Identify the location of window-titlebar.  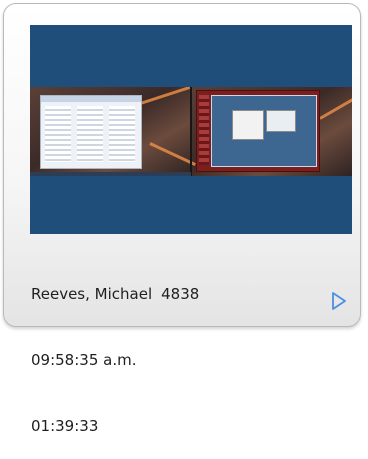
(91, 99).